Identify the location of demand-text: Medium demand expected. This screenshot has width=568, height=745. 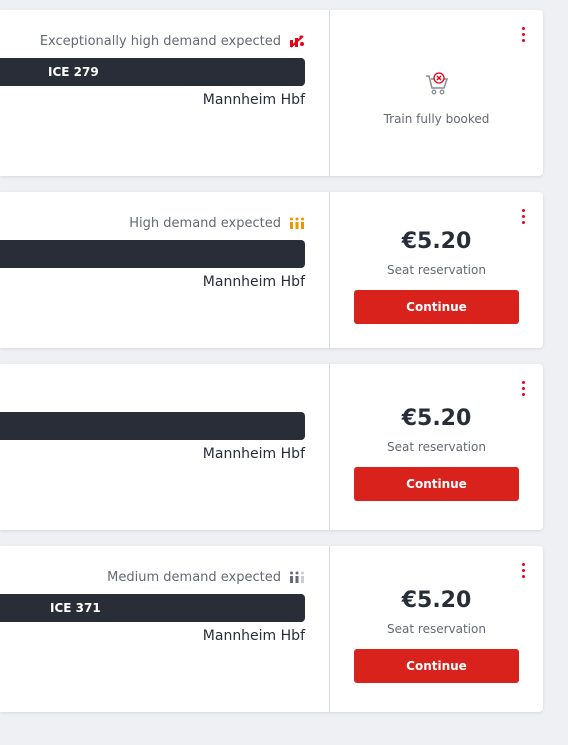
(194, 577).